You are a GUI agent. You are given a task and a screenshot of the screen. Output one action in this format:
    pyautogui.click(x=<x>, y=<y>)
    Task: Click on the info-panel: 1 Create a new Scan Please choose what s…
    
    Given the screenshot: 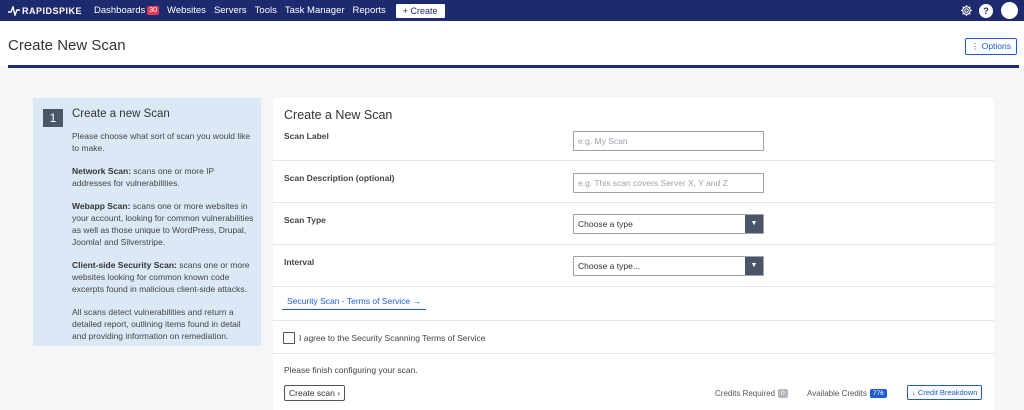 What is the action you would take?
    pyautogui.click(x=147, y=222)
    